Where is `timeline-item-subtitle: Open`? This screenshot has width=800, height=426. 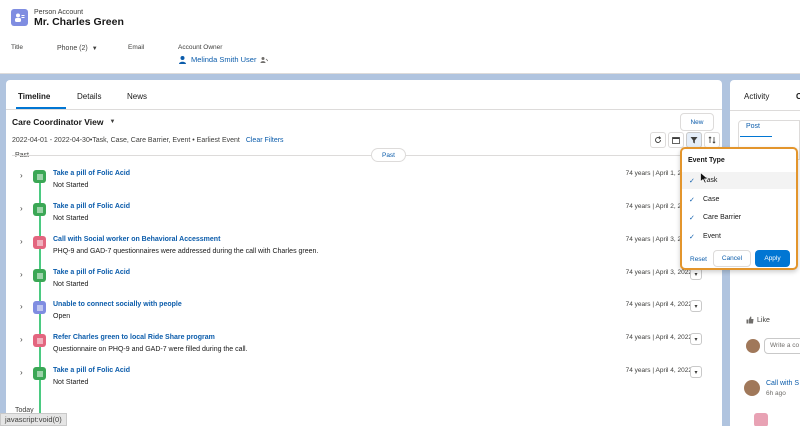
timeline-item-subtitle: Open is located at coordinates (62, 316).